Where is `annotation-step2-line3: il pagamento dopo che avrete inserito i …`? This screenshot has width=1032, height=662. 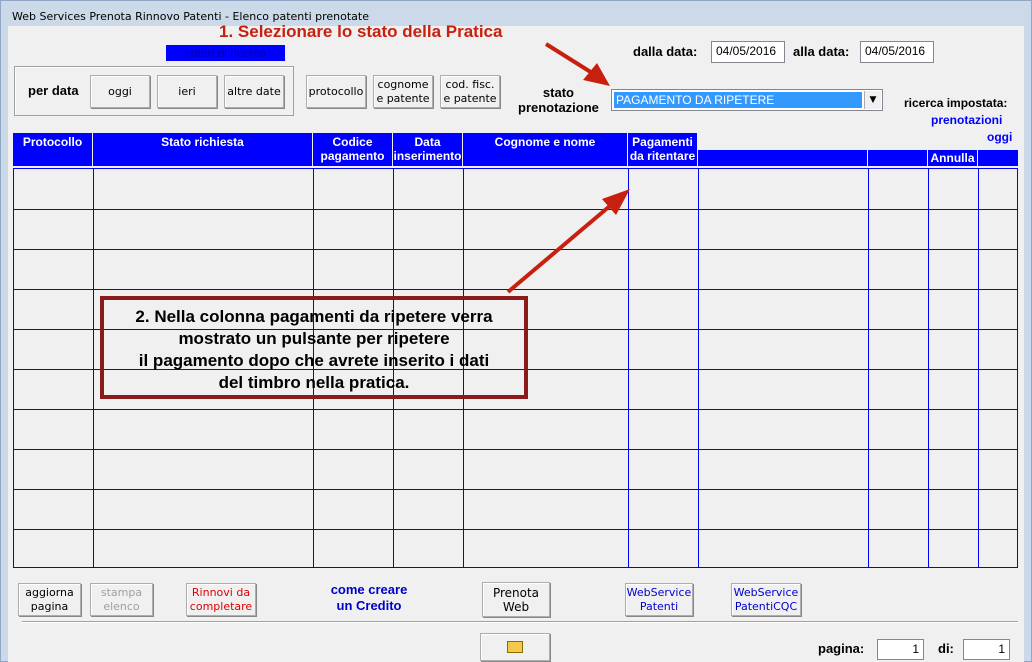
annotation-step2-line3: il pagamento dopo che avrete inserito i … is located at coordinates (314, 360).